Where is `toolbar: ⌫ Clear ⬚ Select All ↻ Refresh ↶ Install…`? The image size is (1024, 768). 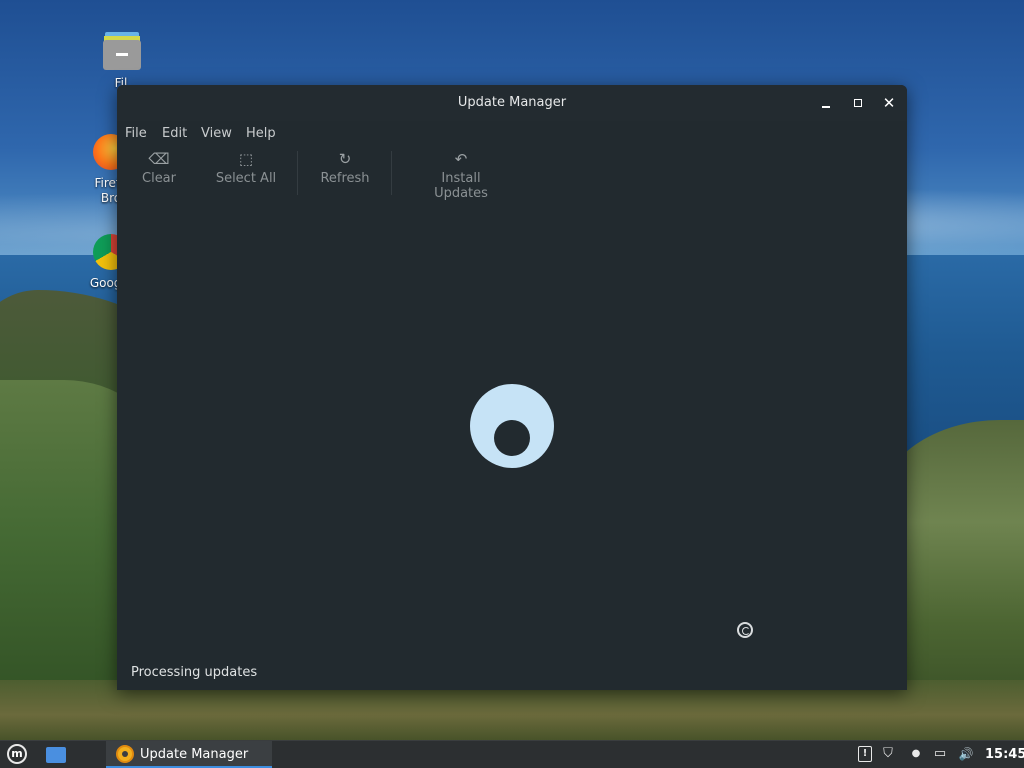
toolbar: ⌫ Clear ⬚ Select All ↻ Refresh ↶ Install… is located at coordinates (512, 174).